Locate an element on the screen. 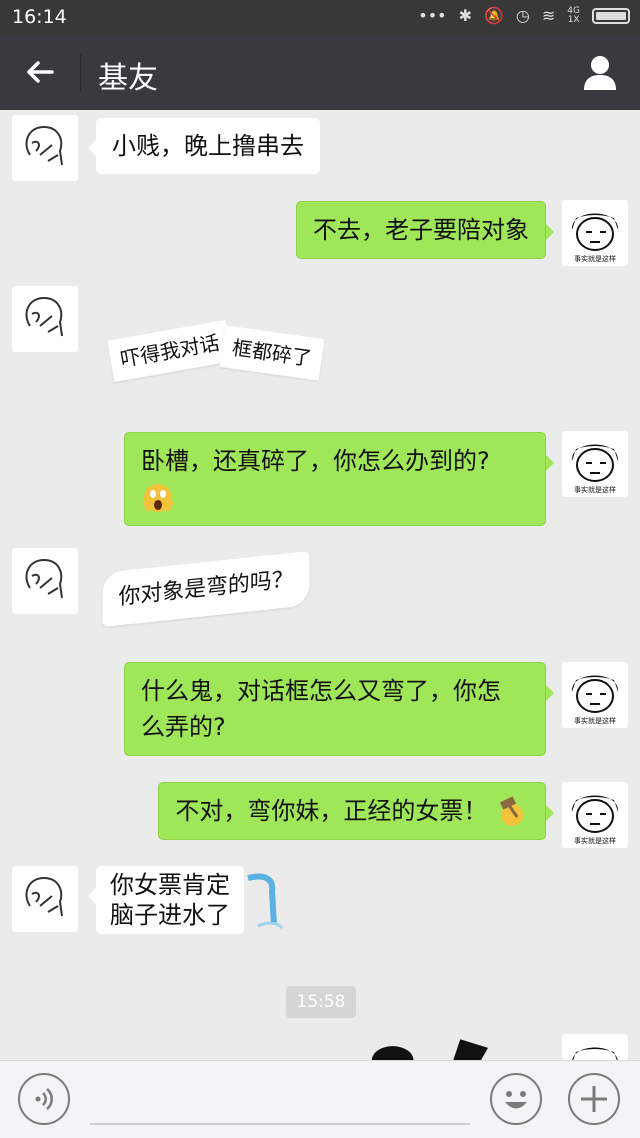 This screenshot has height=1138, width=640. profile-icon is located at coordinates (600, 72).